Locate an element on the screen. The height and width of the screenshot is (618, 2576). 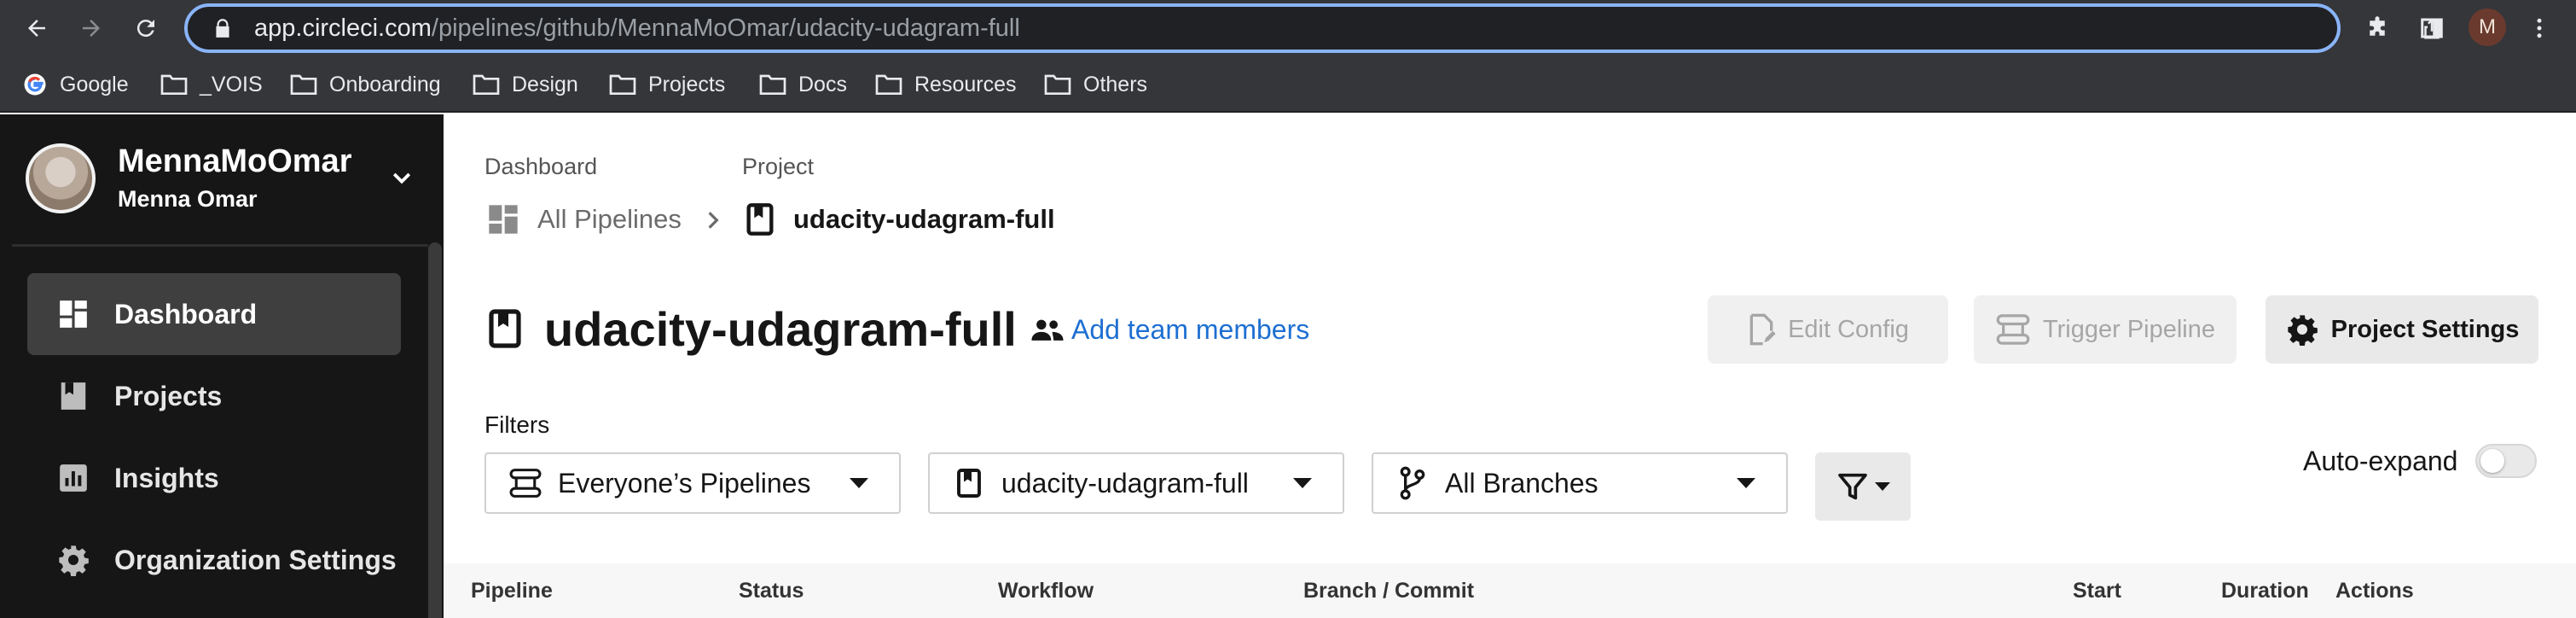
breadcrumb-all-pipelines: All Pipelines is located at coordinates (584, 220).